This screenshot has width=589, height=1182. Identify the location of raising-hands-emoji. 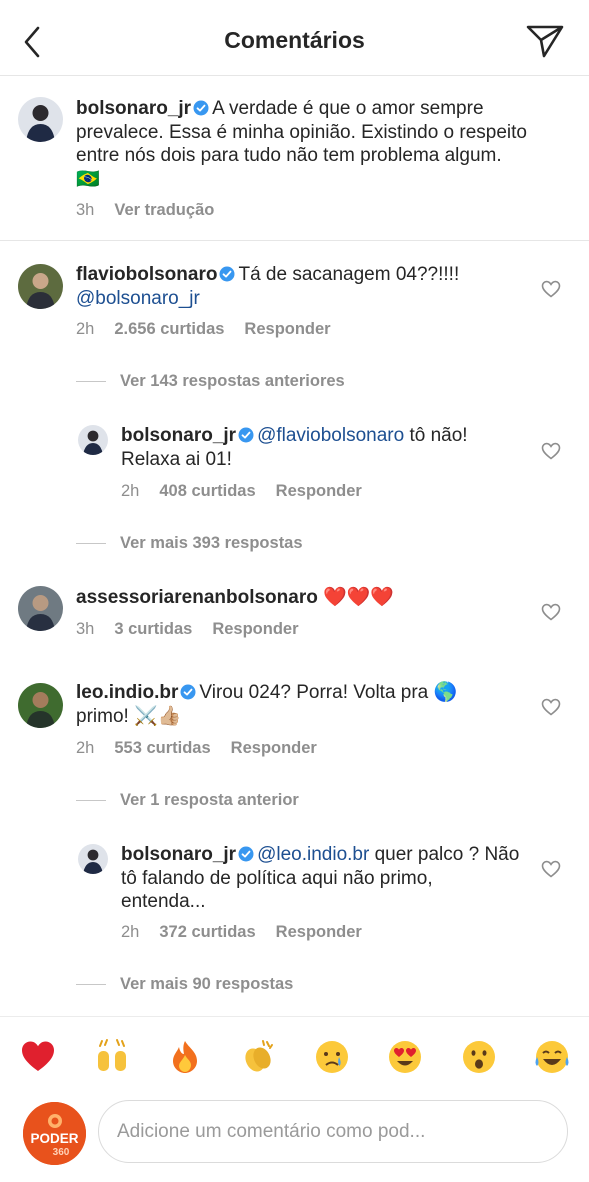
(112, 1057).